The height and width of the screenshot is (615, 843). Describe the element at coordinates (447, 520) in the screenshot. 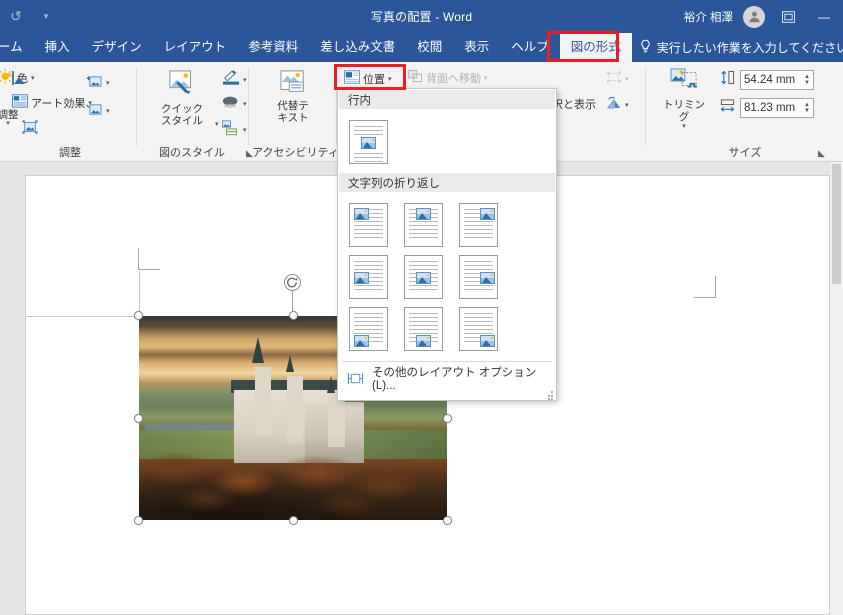

I see `resize-handle-bottom-right` at that location.